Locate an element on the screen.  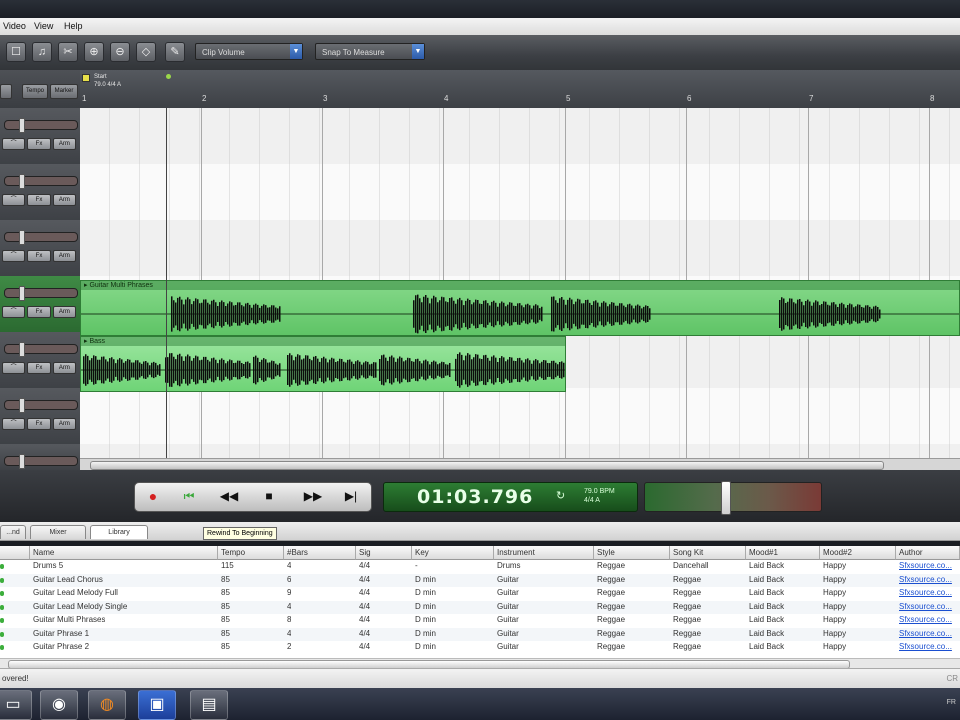
split-tool-icon: ✂ is located at coordinates (68, 52).